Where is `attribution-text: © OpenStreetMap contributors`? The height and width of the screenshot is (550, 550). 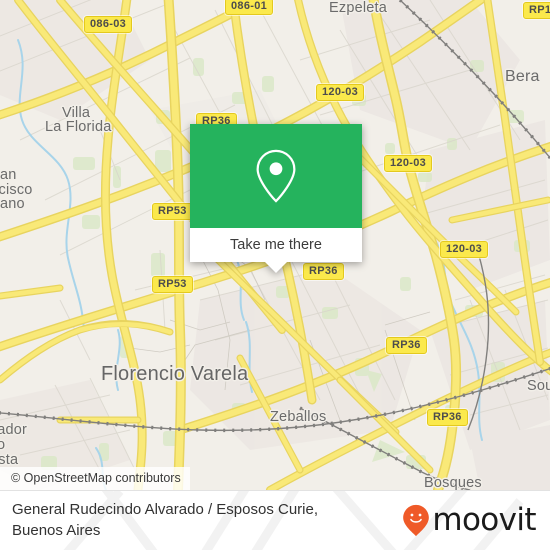 attribution-text: © OpenStreetMap contributors is located at coordinates (96, 478).